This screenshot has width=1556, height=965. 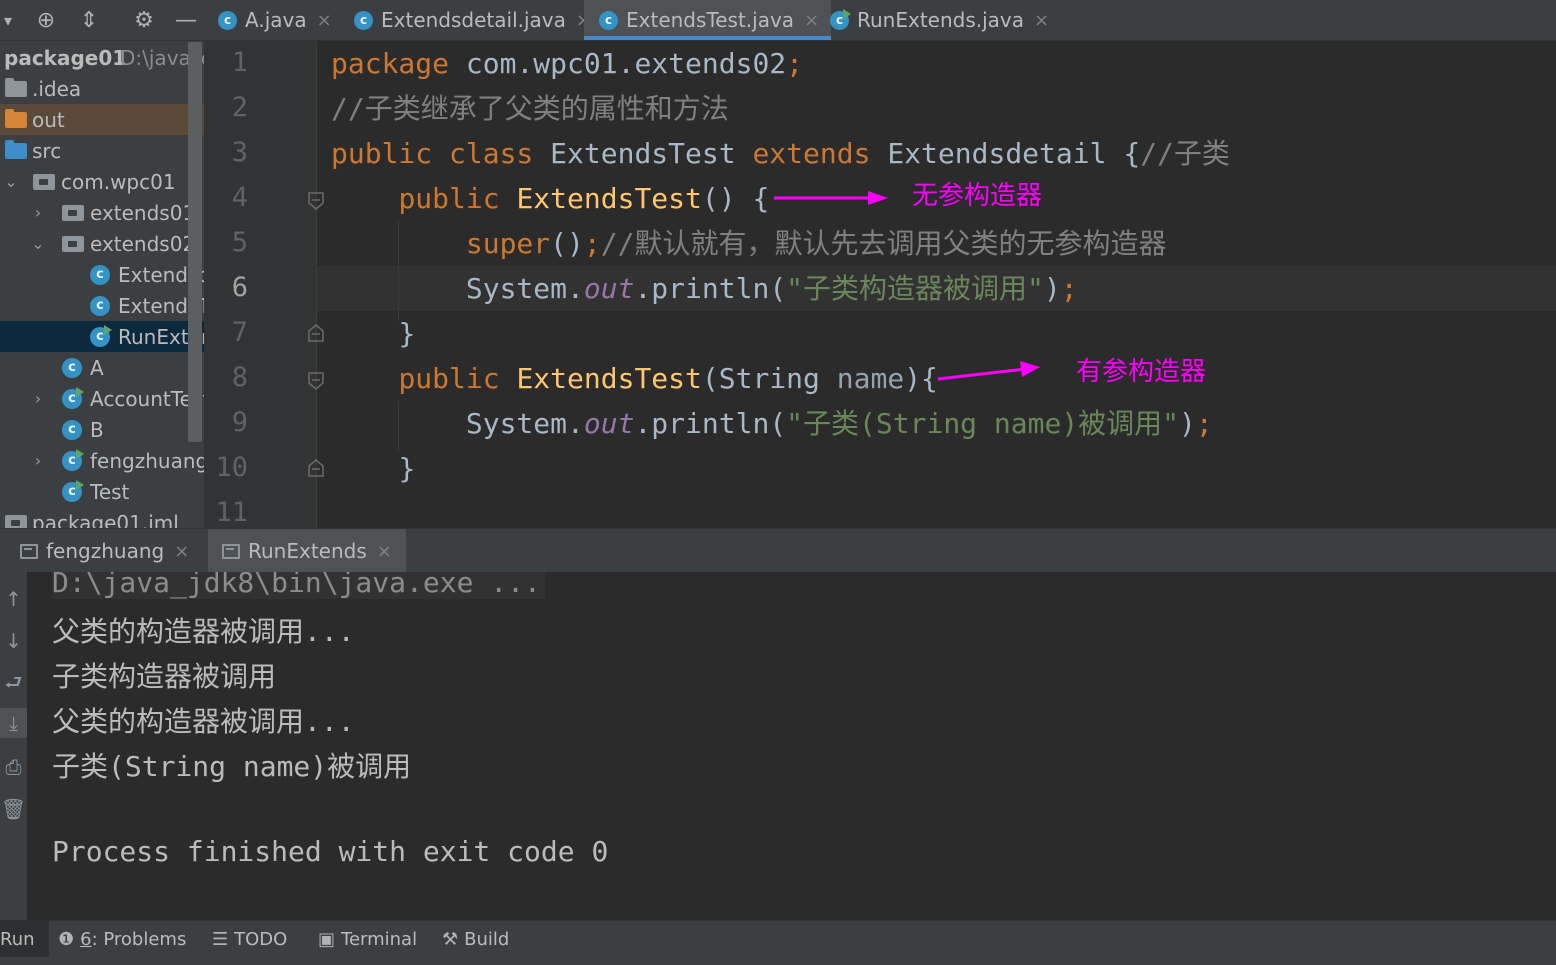 I want to click on console-exit-line: Process finished with exit code 0, so click(x=330, y=851).